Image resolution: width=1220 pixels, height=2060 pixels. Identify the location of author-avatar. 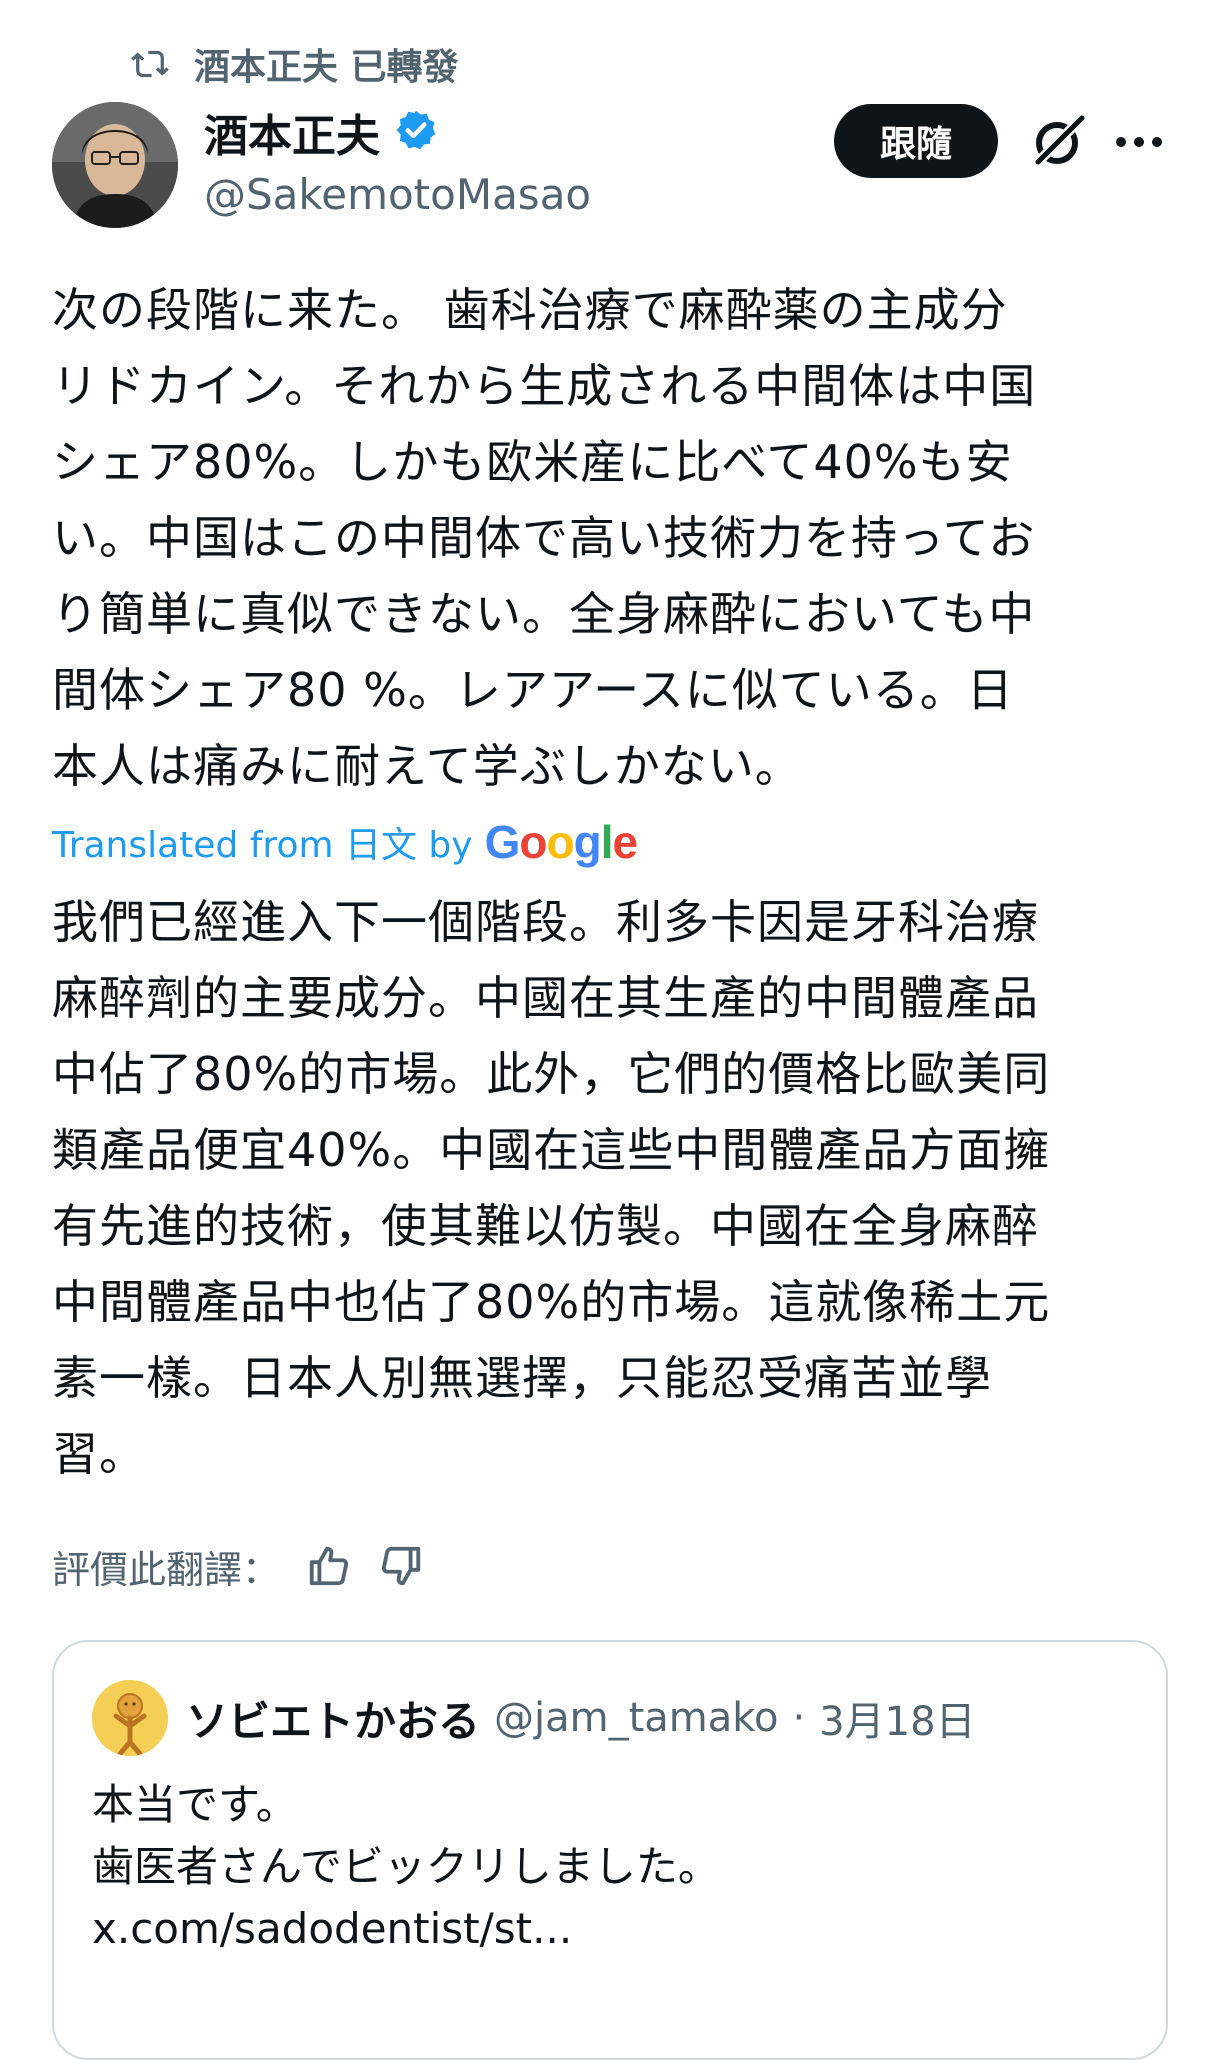
(115, 165).